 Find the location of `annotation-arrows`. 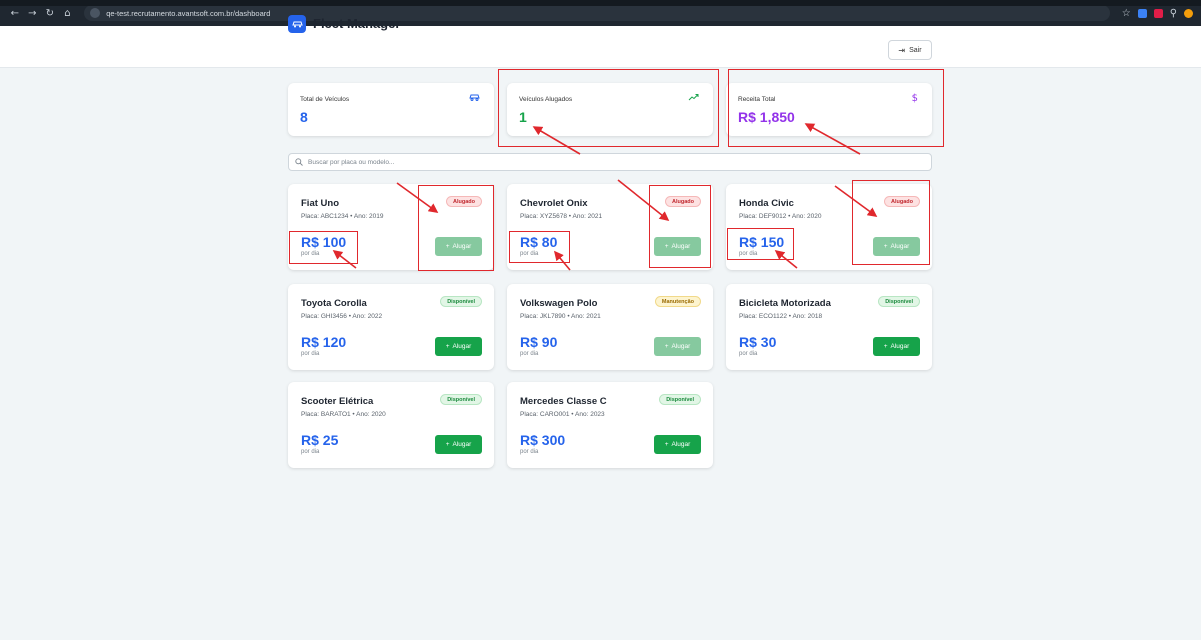

annotation-arrows is located at coordinates (605, 197).